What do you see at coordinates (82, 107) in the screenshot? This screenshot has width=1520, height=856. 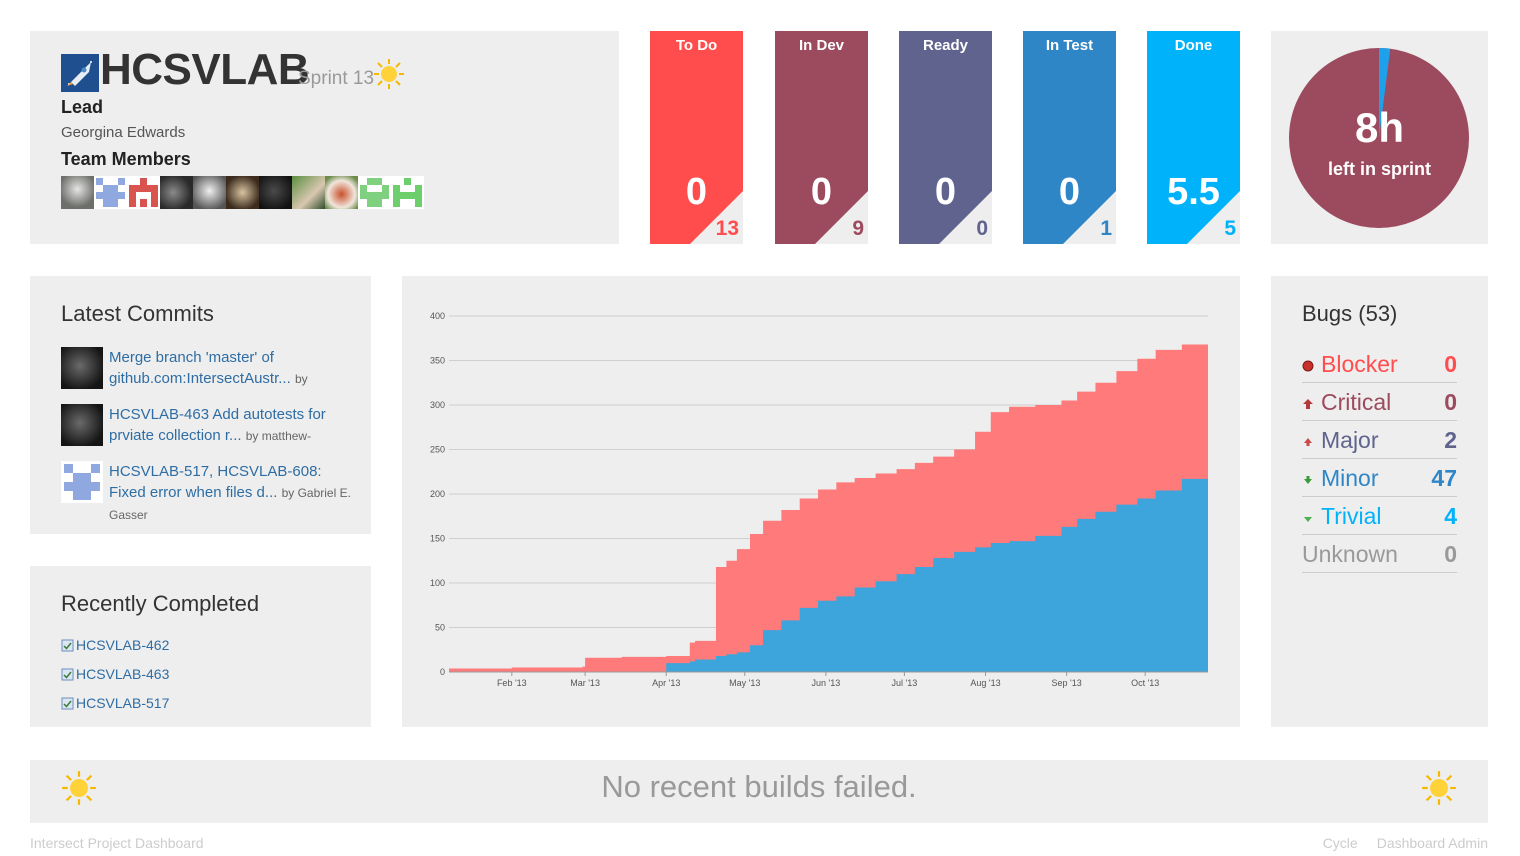 I see `lead-label: Lead` at bounding box center [82, 107].